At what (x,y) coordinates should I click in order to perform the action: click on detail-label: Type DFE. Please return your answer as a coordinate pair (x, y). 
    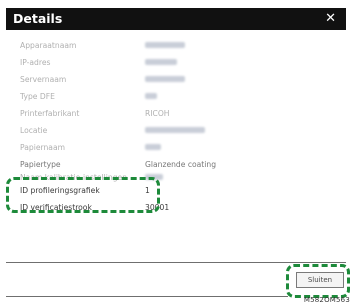
    Looking at the image, I should click on (37, 96).